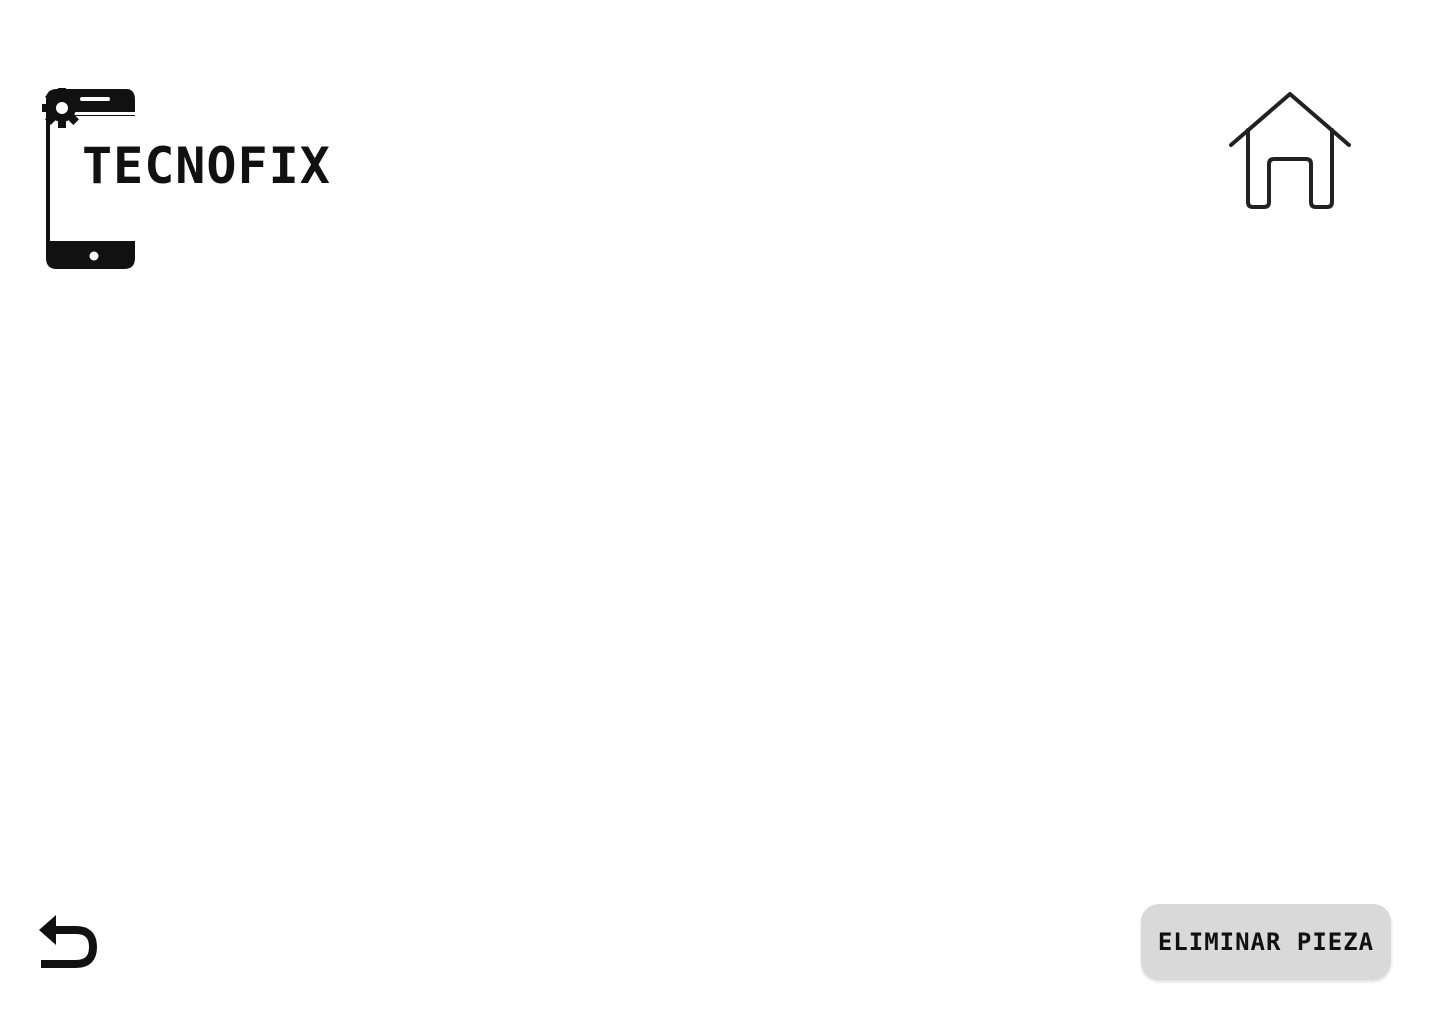  I want to click on back-button, so click(68, 942).